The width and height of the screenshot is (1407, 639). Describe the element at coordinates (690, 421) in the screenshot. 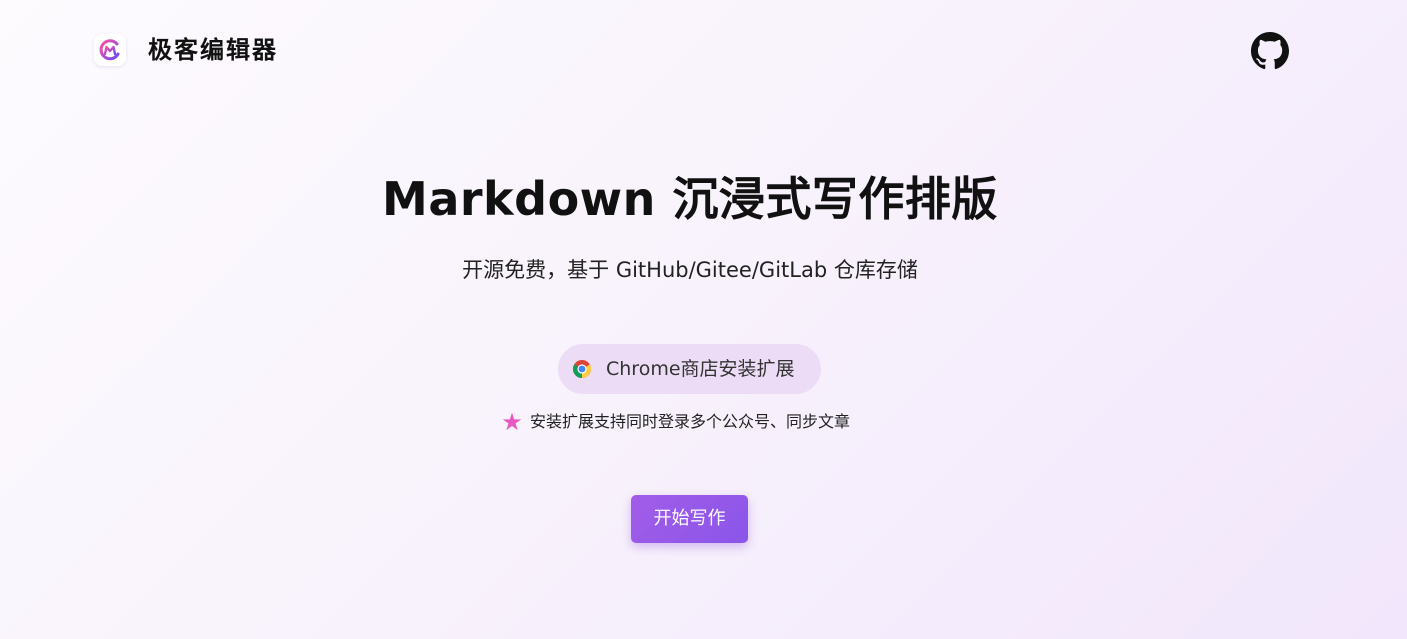

I see `extension-note-text: 安装扩展支持同时登录多个公众号、同步文章` at that location.